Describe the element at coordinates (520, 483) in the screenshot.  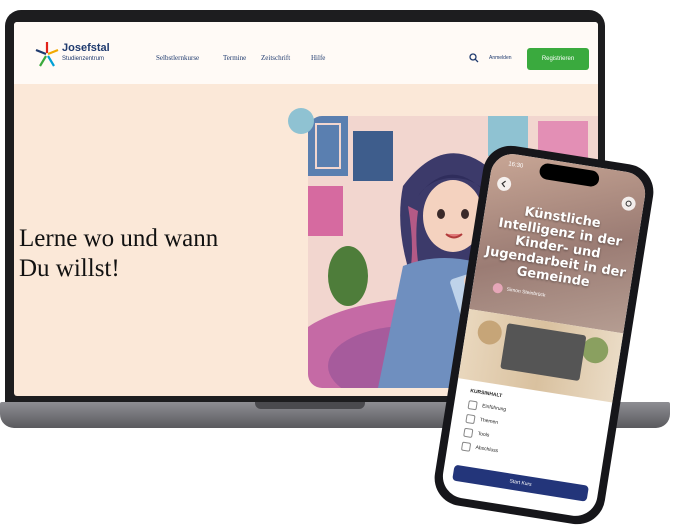
I see `start-course-button: Start Kurs` at that location.